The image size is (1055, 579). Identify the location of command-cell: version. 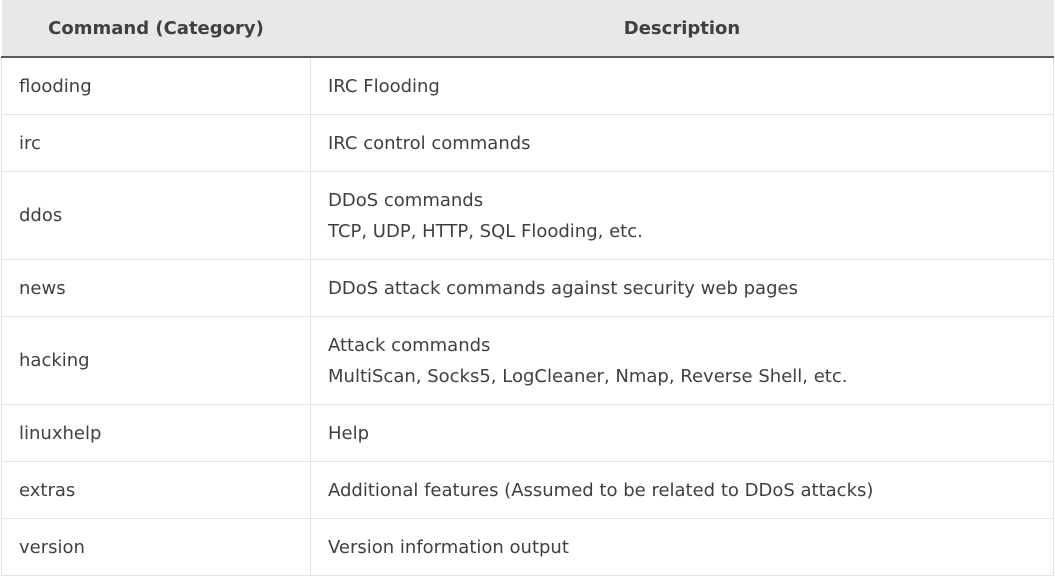
(156, 547).